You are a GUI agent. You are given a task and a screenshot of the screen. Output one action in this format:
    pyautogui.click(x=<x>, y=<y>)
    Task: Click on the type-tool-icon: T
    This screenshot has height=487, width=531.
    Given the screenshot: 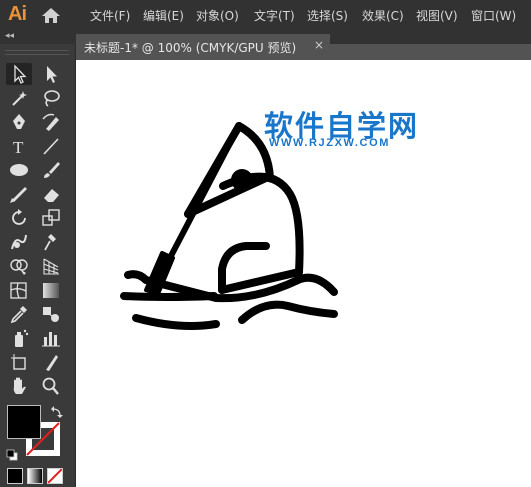 What is the action you would take?
    pyautogui.click(x=19, y=146)
    